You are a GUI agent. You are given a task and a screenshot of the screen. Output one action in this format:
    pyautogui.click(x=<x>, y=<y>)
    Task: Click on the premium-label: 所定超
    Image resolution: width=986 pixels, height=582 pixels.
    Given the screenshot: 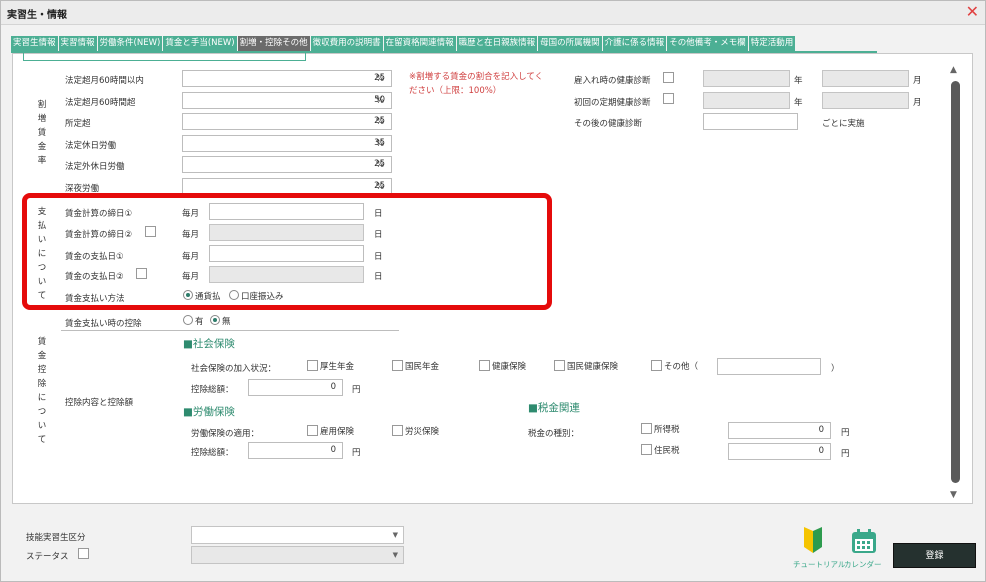 What is the action you would take?
    pyautogui.click(x=78, y=124)
    